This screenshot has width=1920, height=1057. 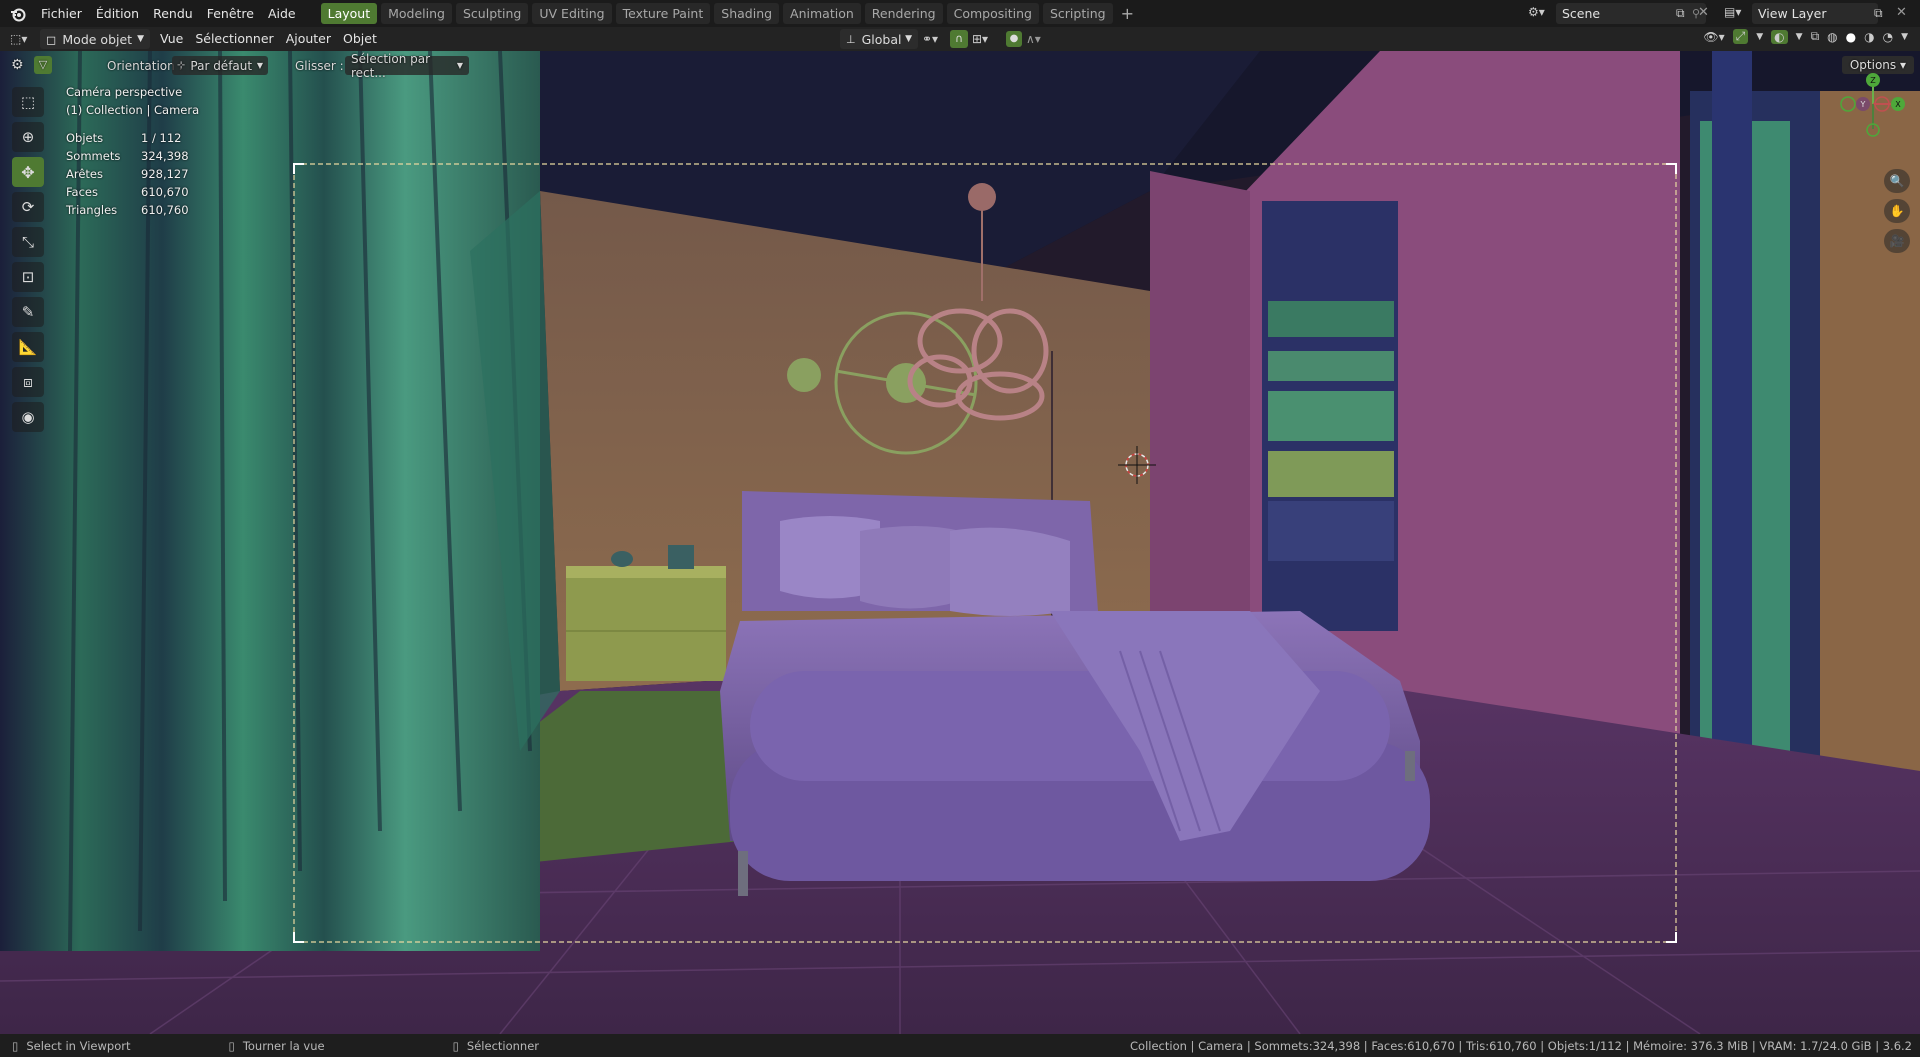 I want to click on mode-dropdown: ◻ Mode objet ▼, so click(x=95, y=39).